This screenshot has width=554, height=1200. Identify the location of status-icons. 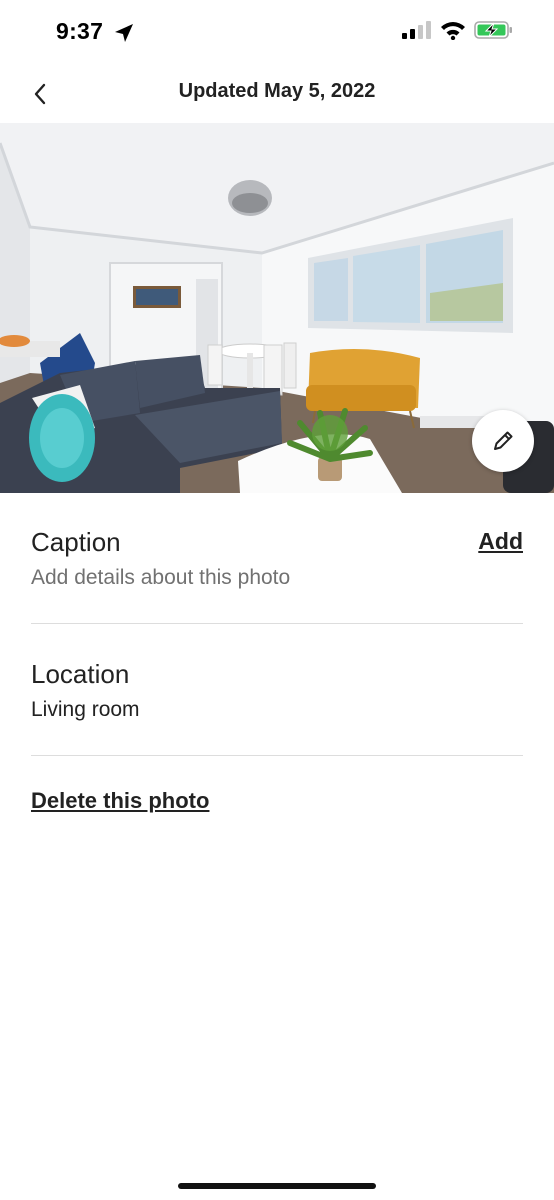
(458, 30).